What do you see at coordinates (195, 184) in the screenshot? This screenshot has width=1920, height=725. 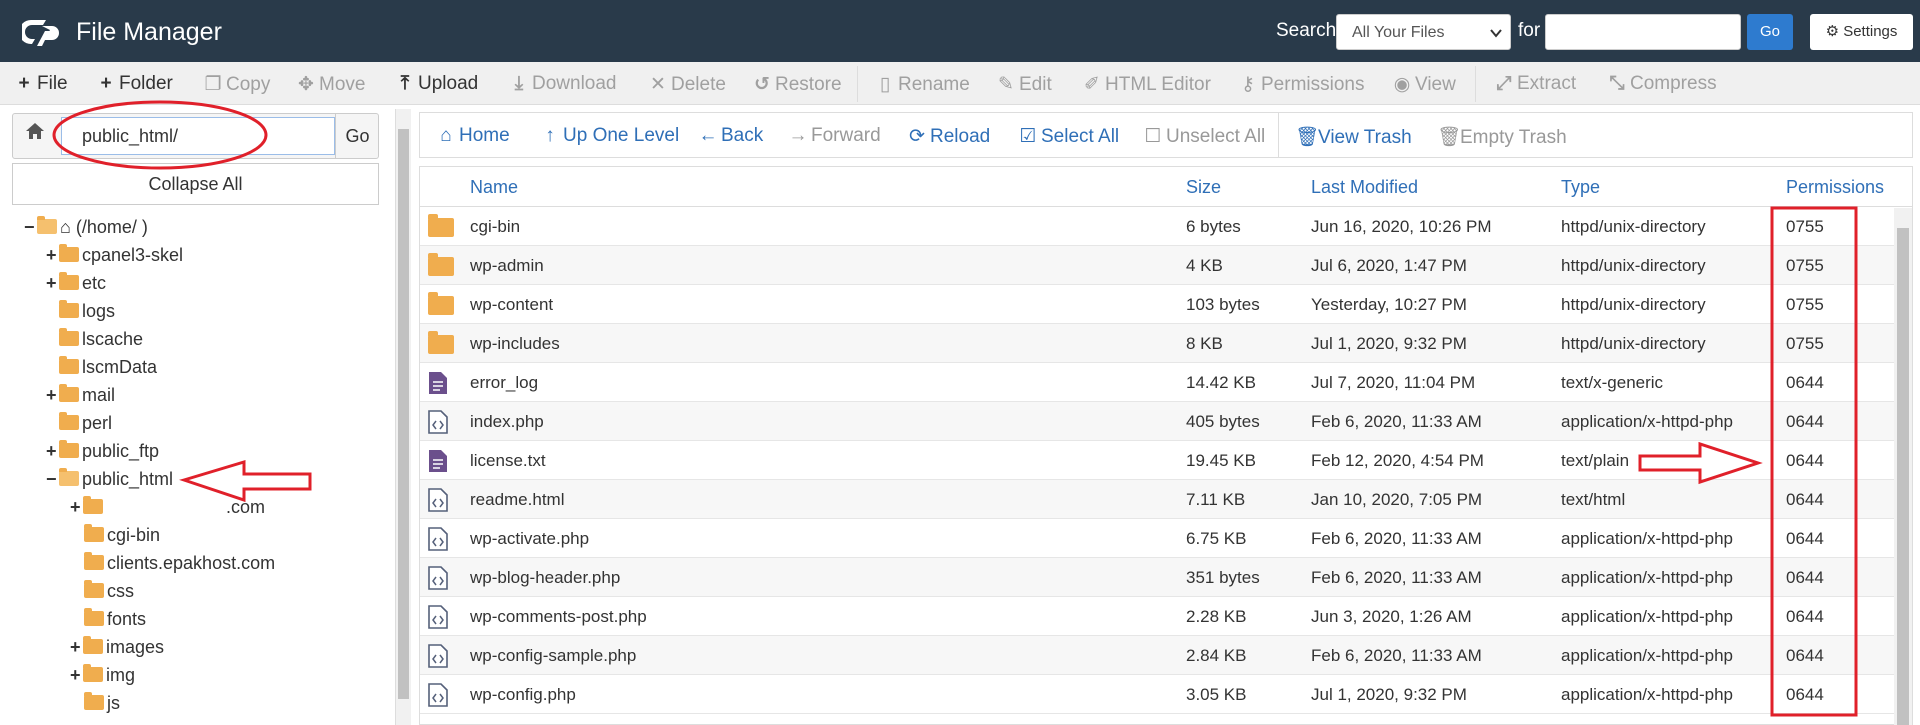 I see `collapse-all-button: Collapse All` at bounding box center [195, 184].